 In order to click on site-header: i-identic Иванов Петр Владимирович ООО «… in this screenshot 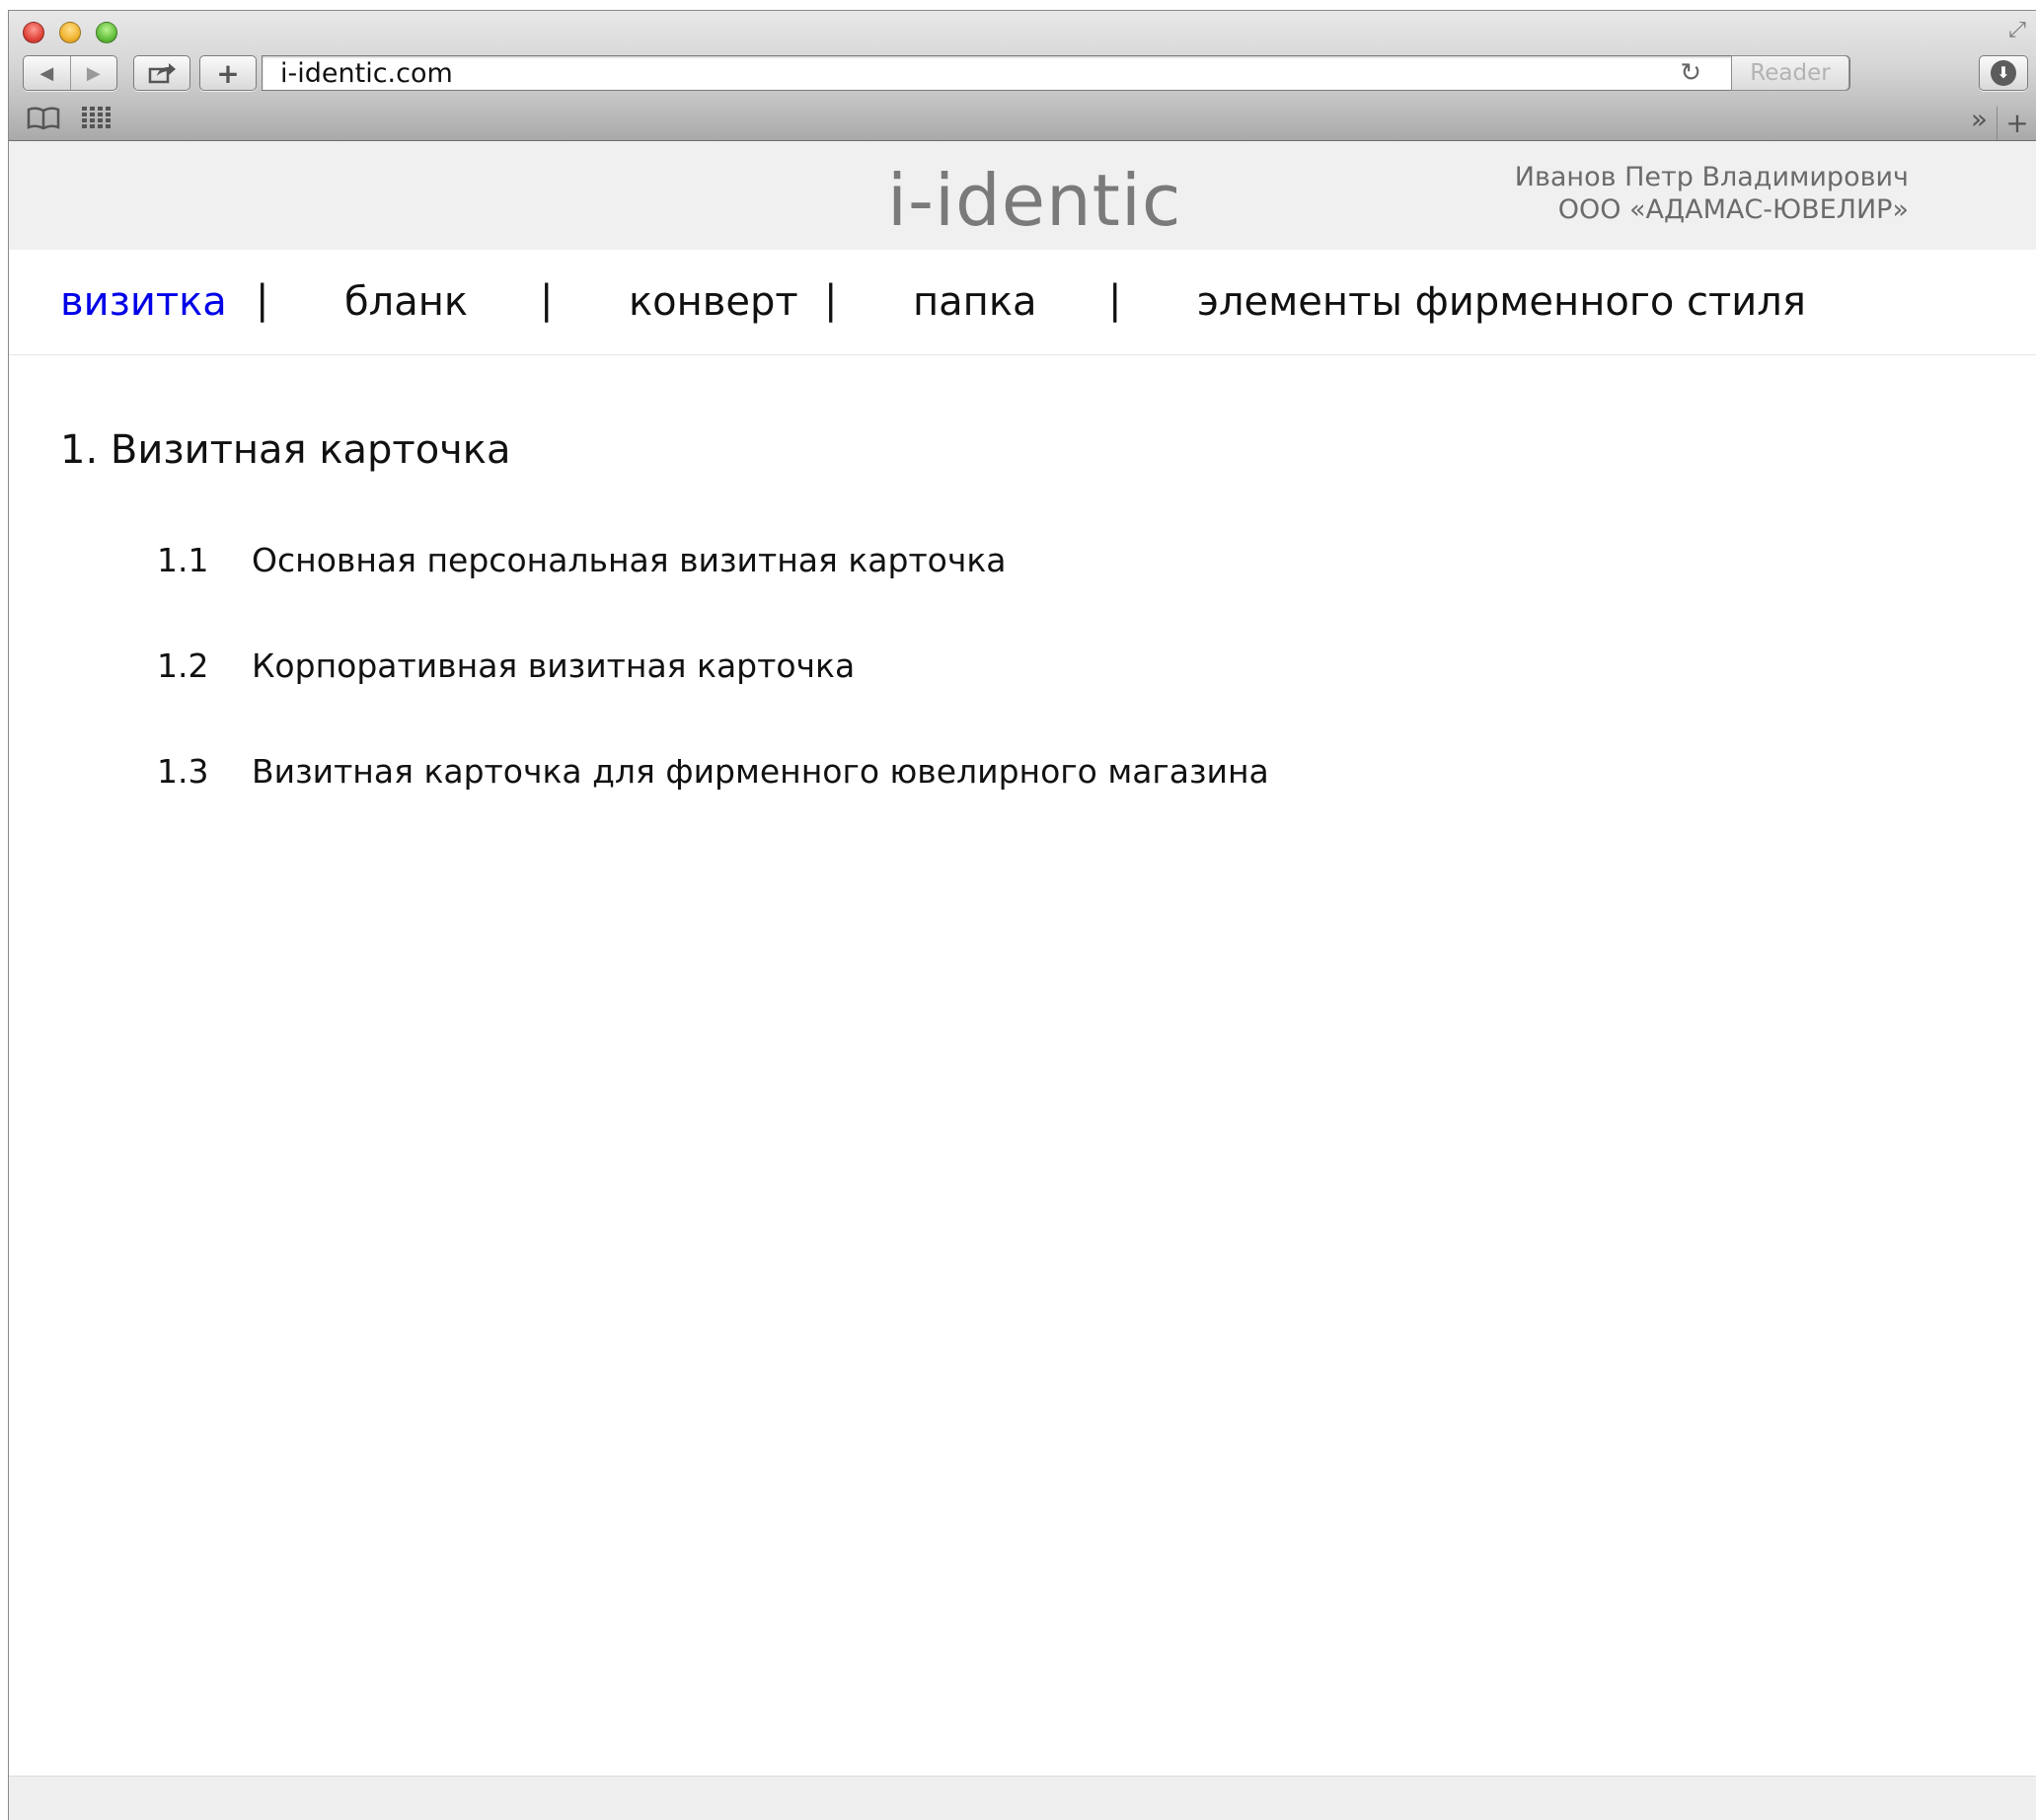, I will do `click(1022, 195)`.